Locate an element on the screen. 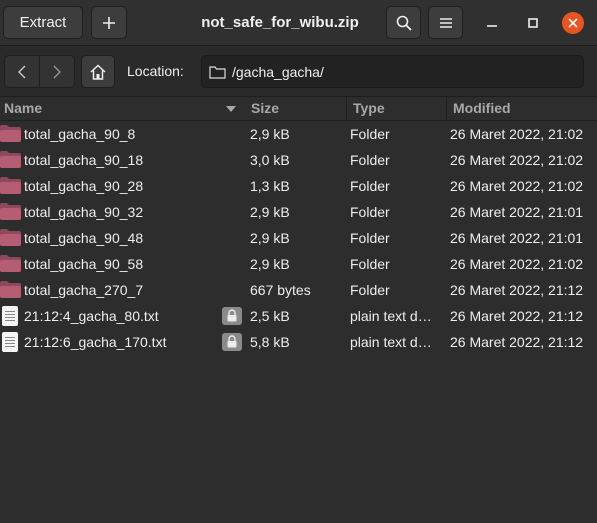 The image size is (597, 523). close-icon is located at coordinates (573, 23).